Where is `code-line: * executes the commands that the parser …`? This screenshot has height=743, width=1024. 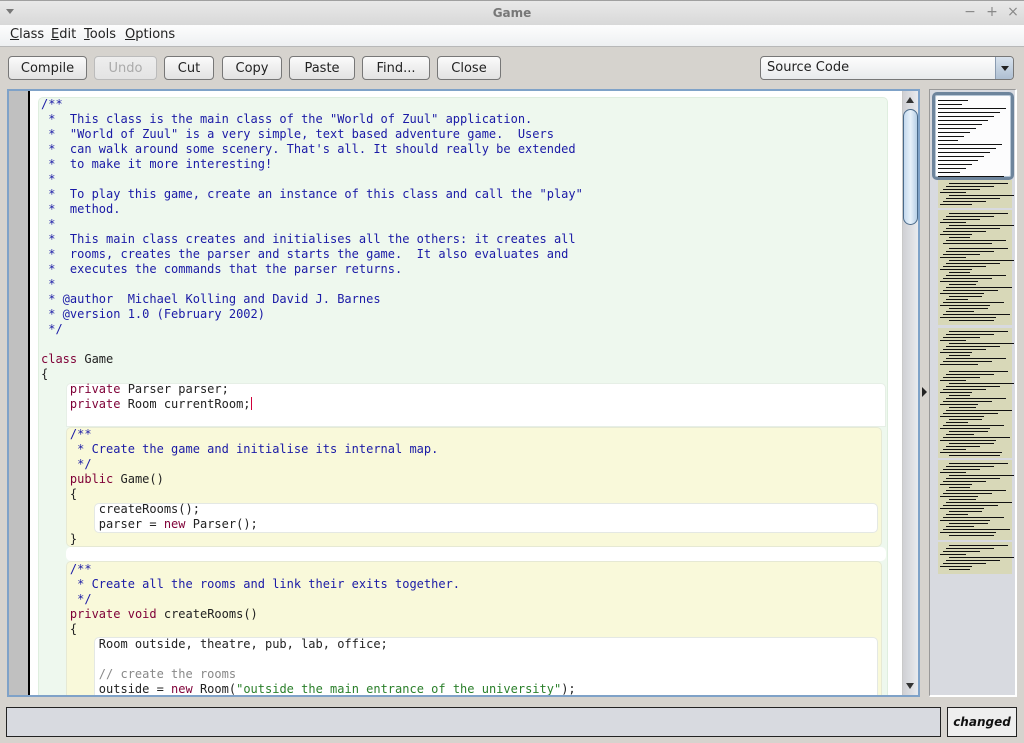
code-line: * executes the commands that the parser … is located at coordinates (221, 269).